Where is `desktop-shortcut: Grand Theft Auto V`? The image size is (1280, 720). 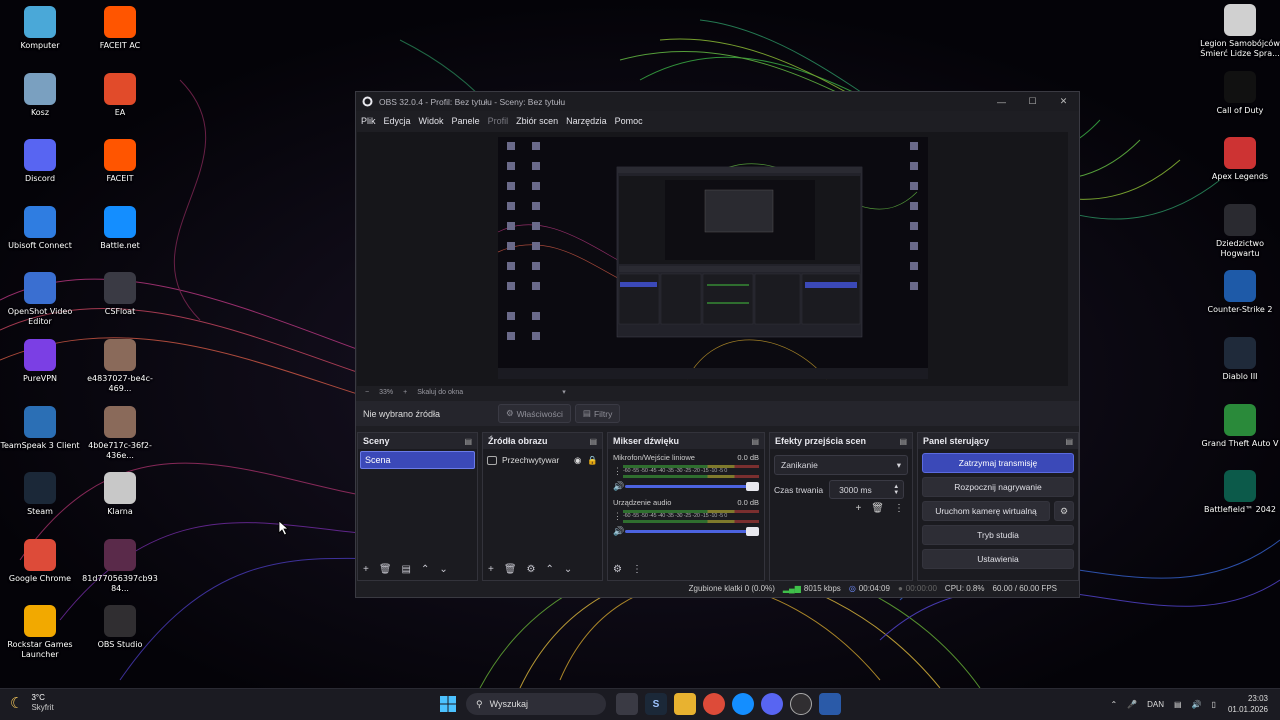 desktop-shortcut: Grand Theft Auto V is located at coordinates (1240, 426).